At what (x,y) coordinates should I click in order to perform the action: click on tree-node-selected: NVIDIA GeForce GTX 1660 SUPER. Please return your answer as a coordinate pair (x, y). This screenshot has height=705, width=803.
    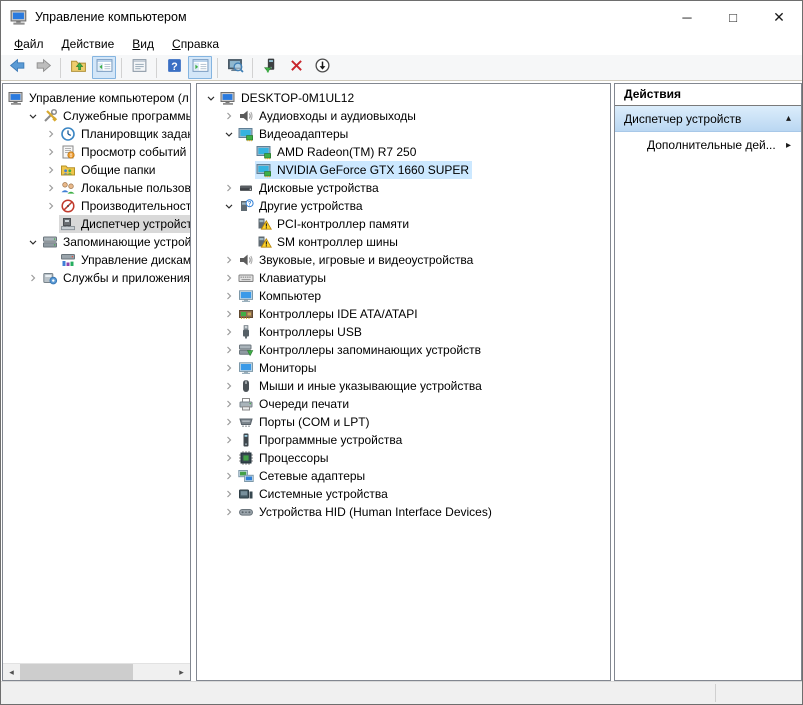
    Looking at the image, I should click on (364, 170).